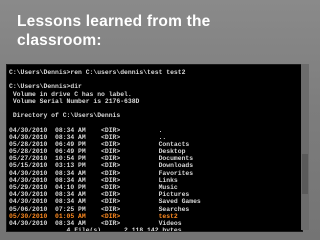  What do you see at coordinates (59, 40) in the screenshot?
I see `slide-title-line-2: classroom:` at bounding box center [59, 40].